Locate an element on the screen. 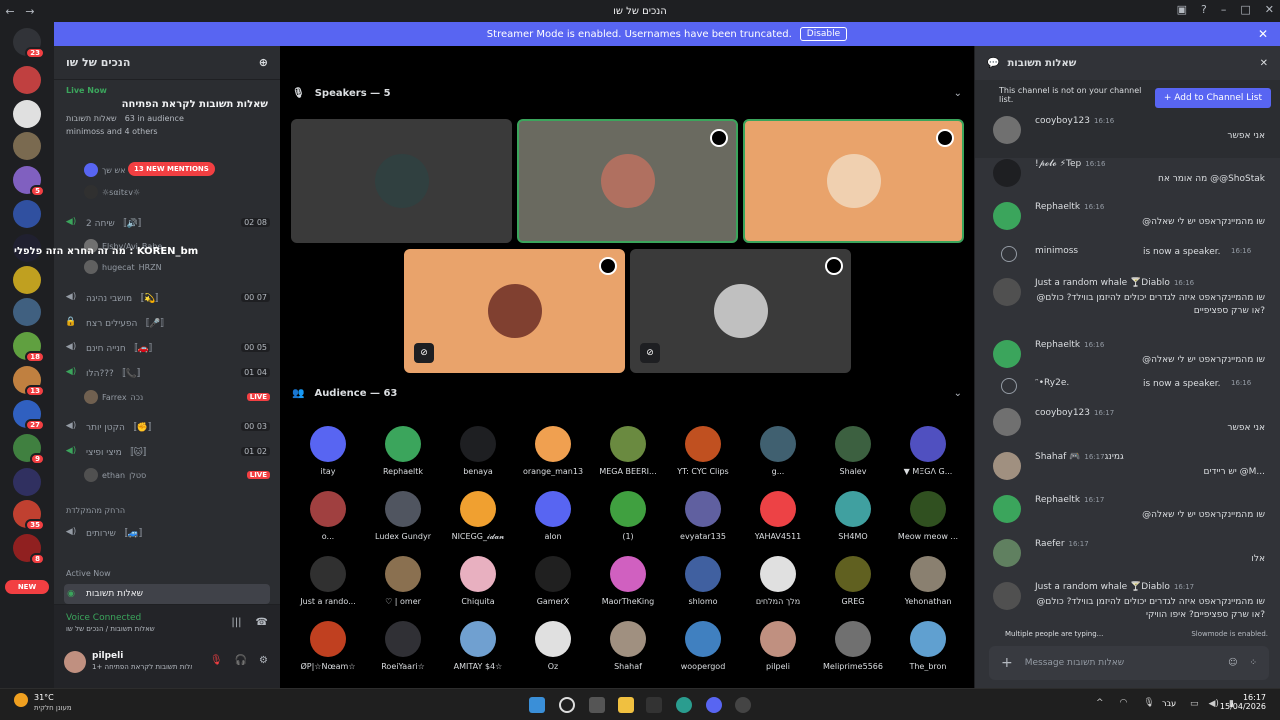 Image resolution: width=1280 pixels, height=720 pixels. message-author: Just a random whale 🍸Diablo 16:17 is located at coordinates (1114, 587).